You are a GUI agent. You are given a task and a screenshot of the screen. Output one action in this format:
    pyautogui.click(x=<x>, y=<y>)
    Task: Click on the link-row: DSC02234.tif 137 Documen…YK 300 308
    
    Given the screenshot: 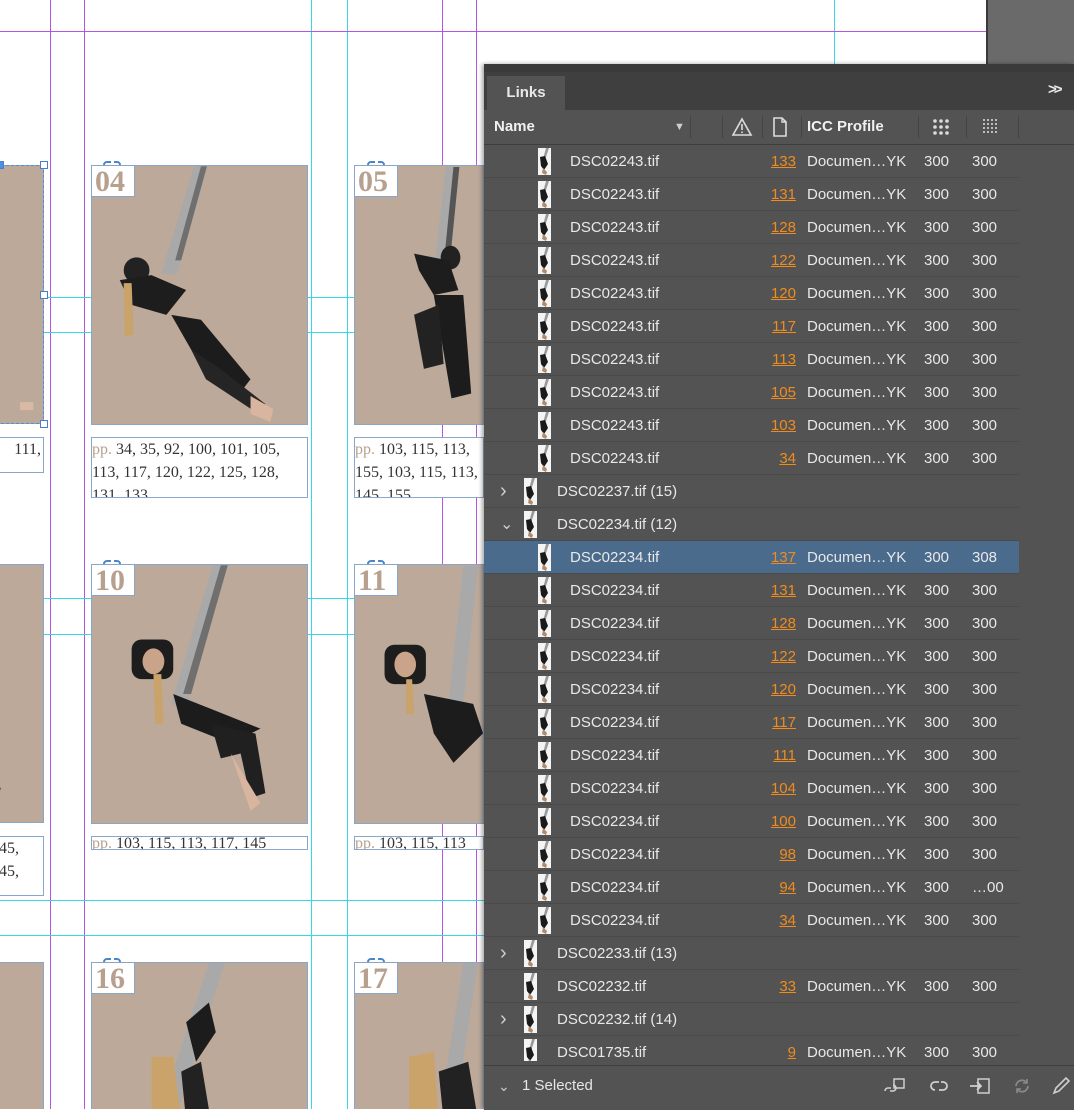 What is the action you would take?
    pyautogui.click(x=751, y=557)
    